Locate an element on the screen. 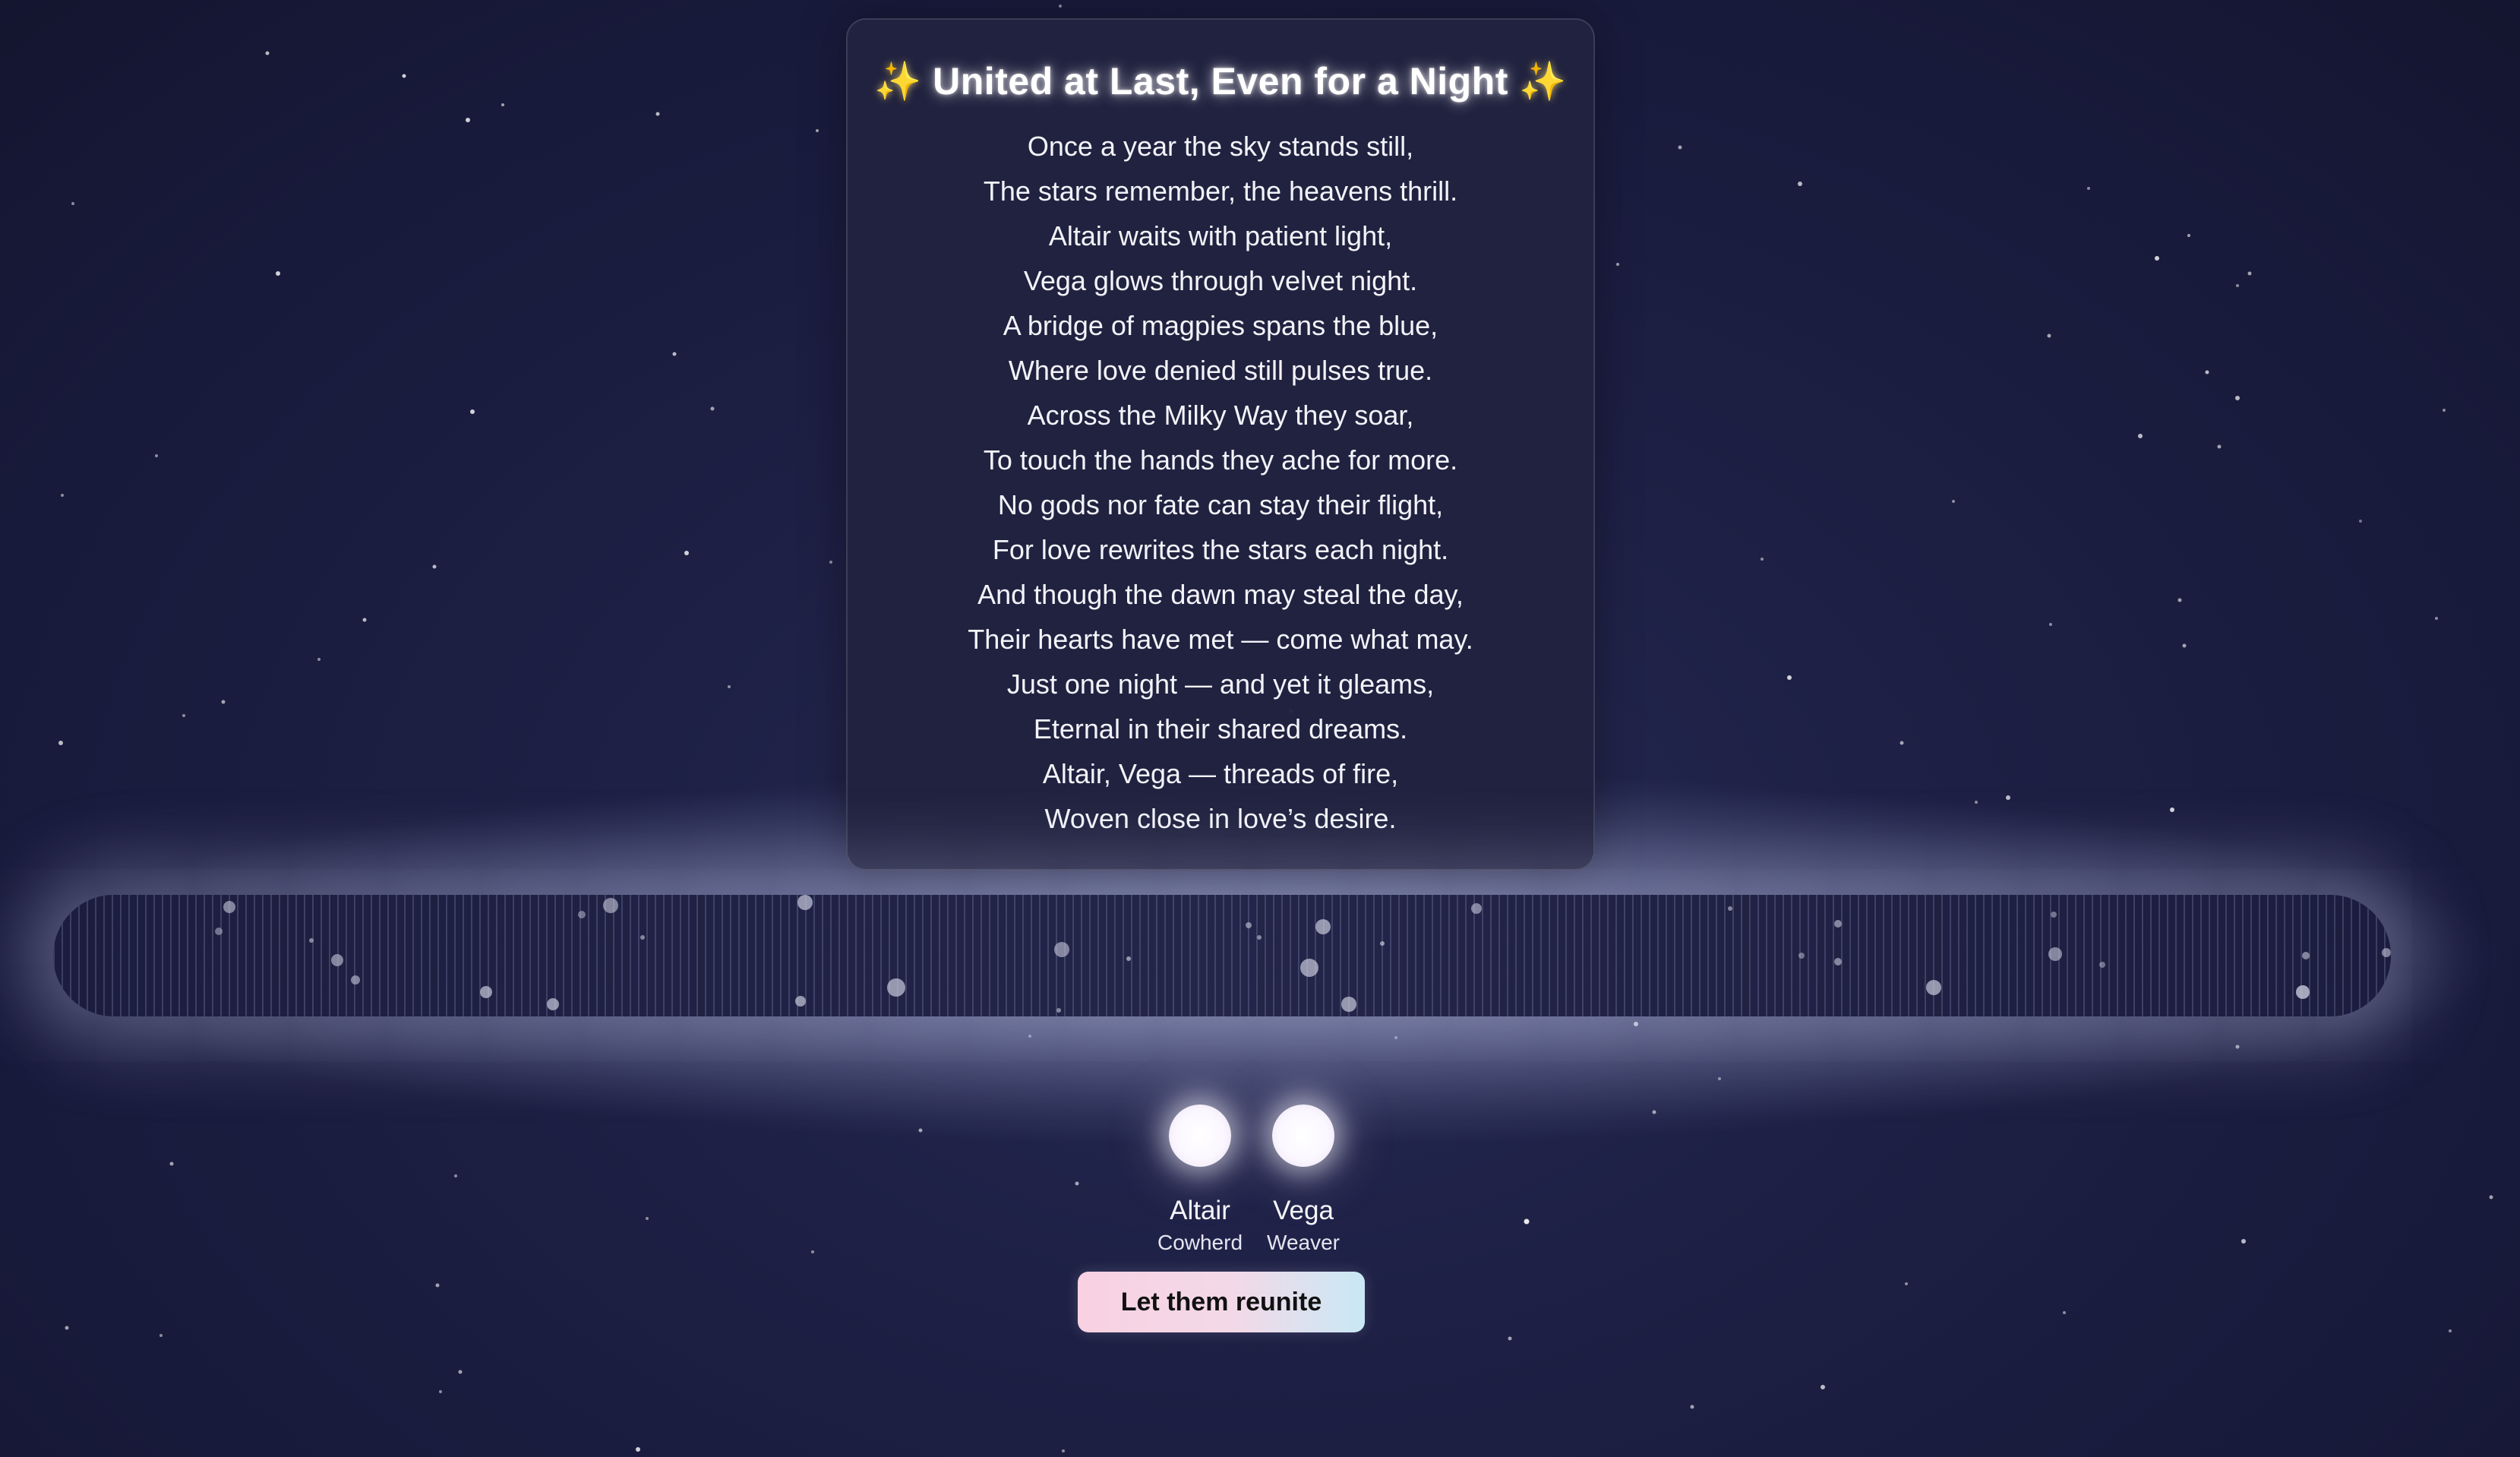 The height and width of the screenshot is (1457, 2520). poem-line: Altair waits with patient light, is located at coordinates (1220, 235).